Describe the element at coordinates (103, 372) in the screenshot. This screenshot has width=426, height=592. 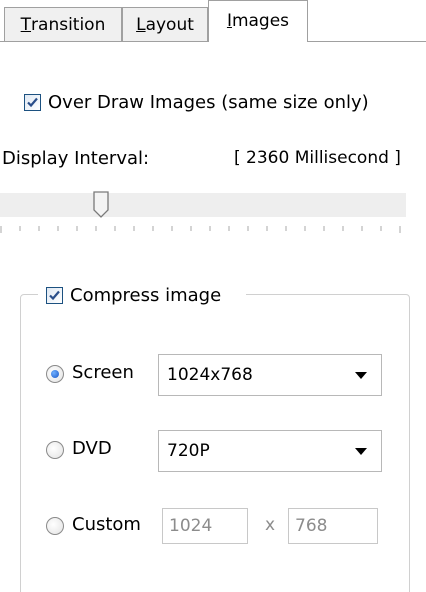
I see `screen-label: Screen` at that location.